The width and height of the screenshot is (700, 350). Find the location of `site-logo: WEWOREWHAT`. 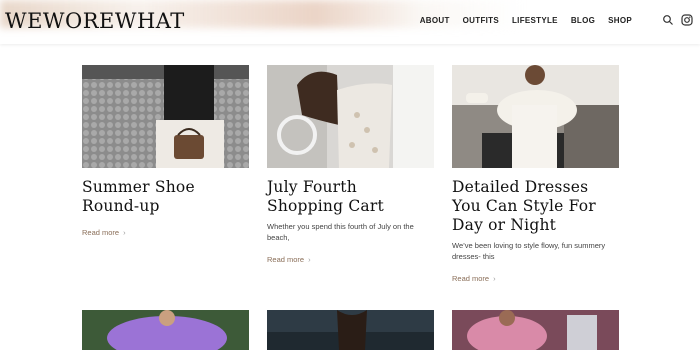

site-logo: WEWOREWHAT is located at coordinates (95, 21).